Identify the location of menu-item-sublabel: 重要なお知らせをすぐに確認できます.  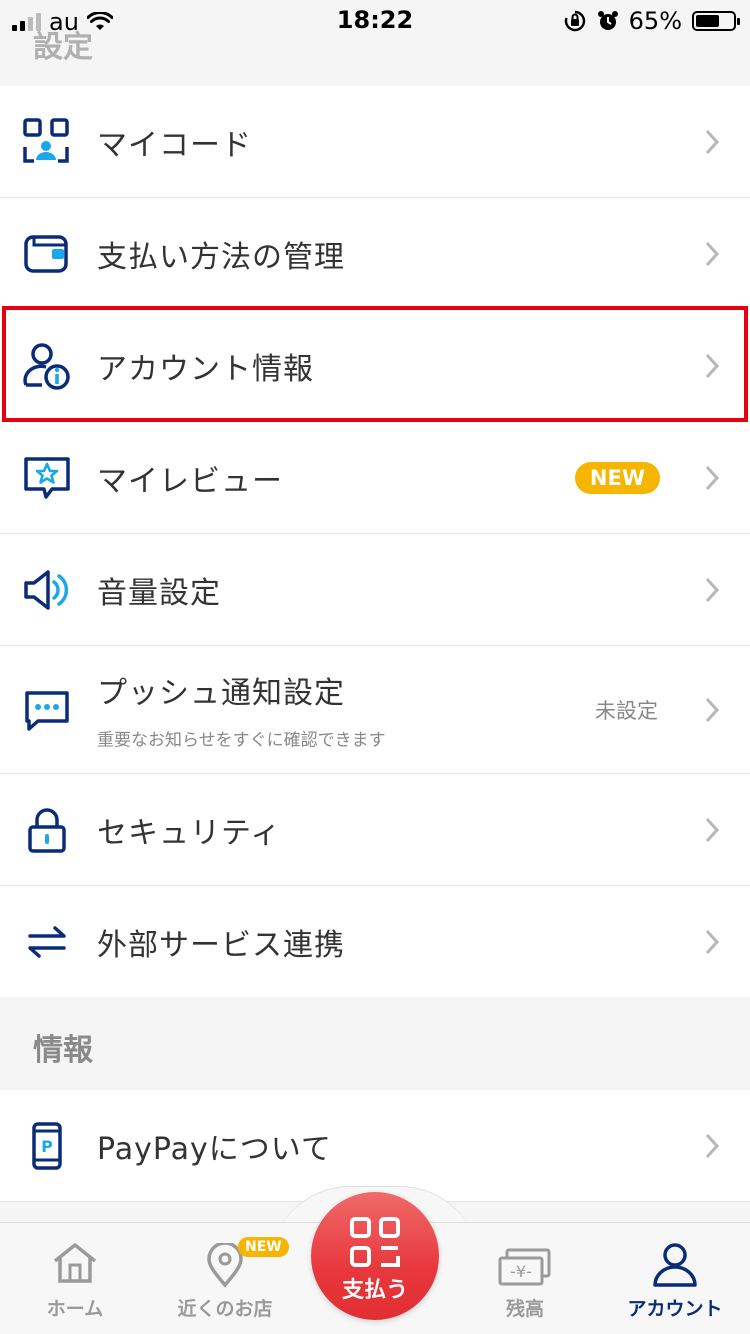
(241, 740).